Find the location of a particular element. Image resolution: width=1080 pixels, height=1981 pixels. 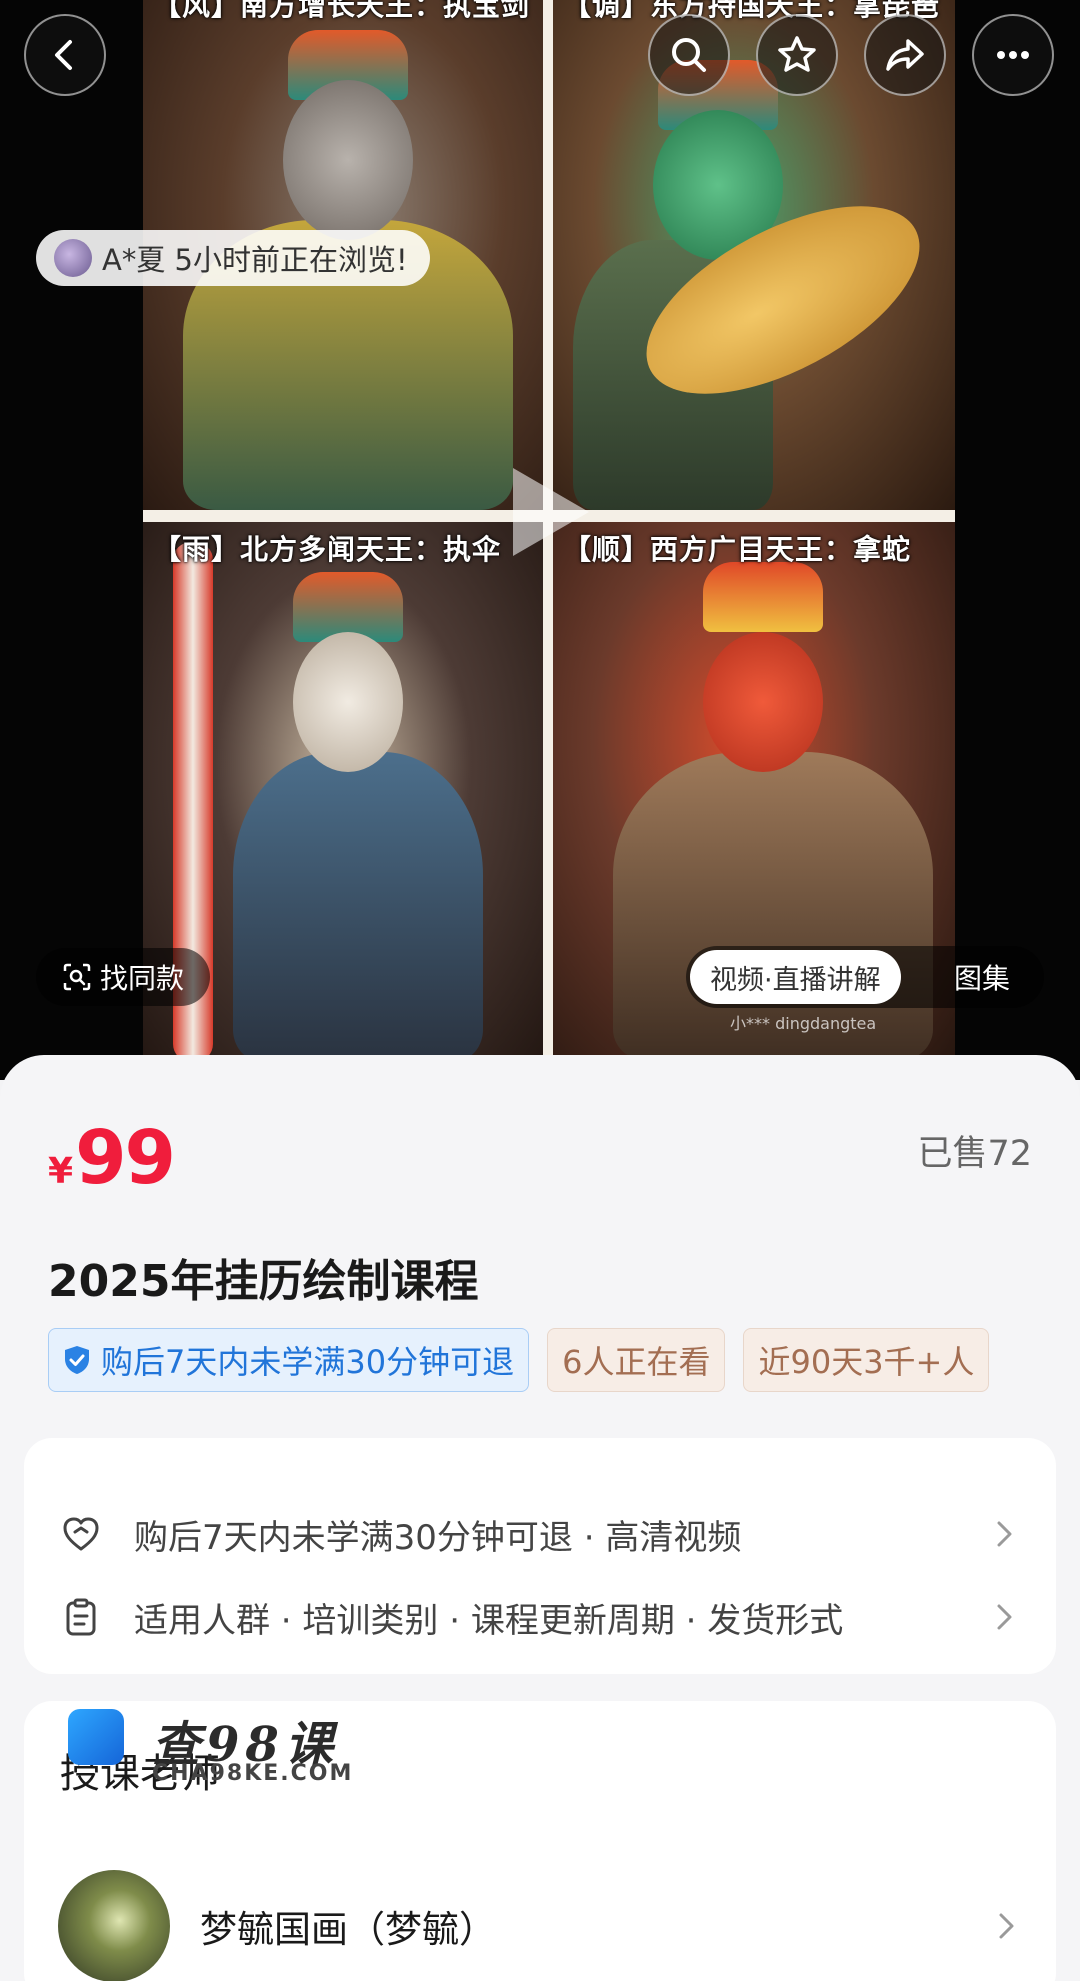

service-row-details: 适用人群 · 培训类别 · 课程更新周期 · 发货形式 is located at coordinates (540, 1617).